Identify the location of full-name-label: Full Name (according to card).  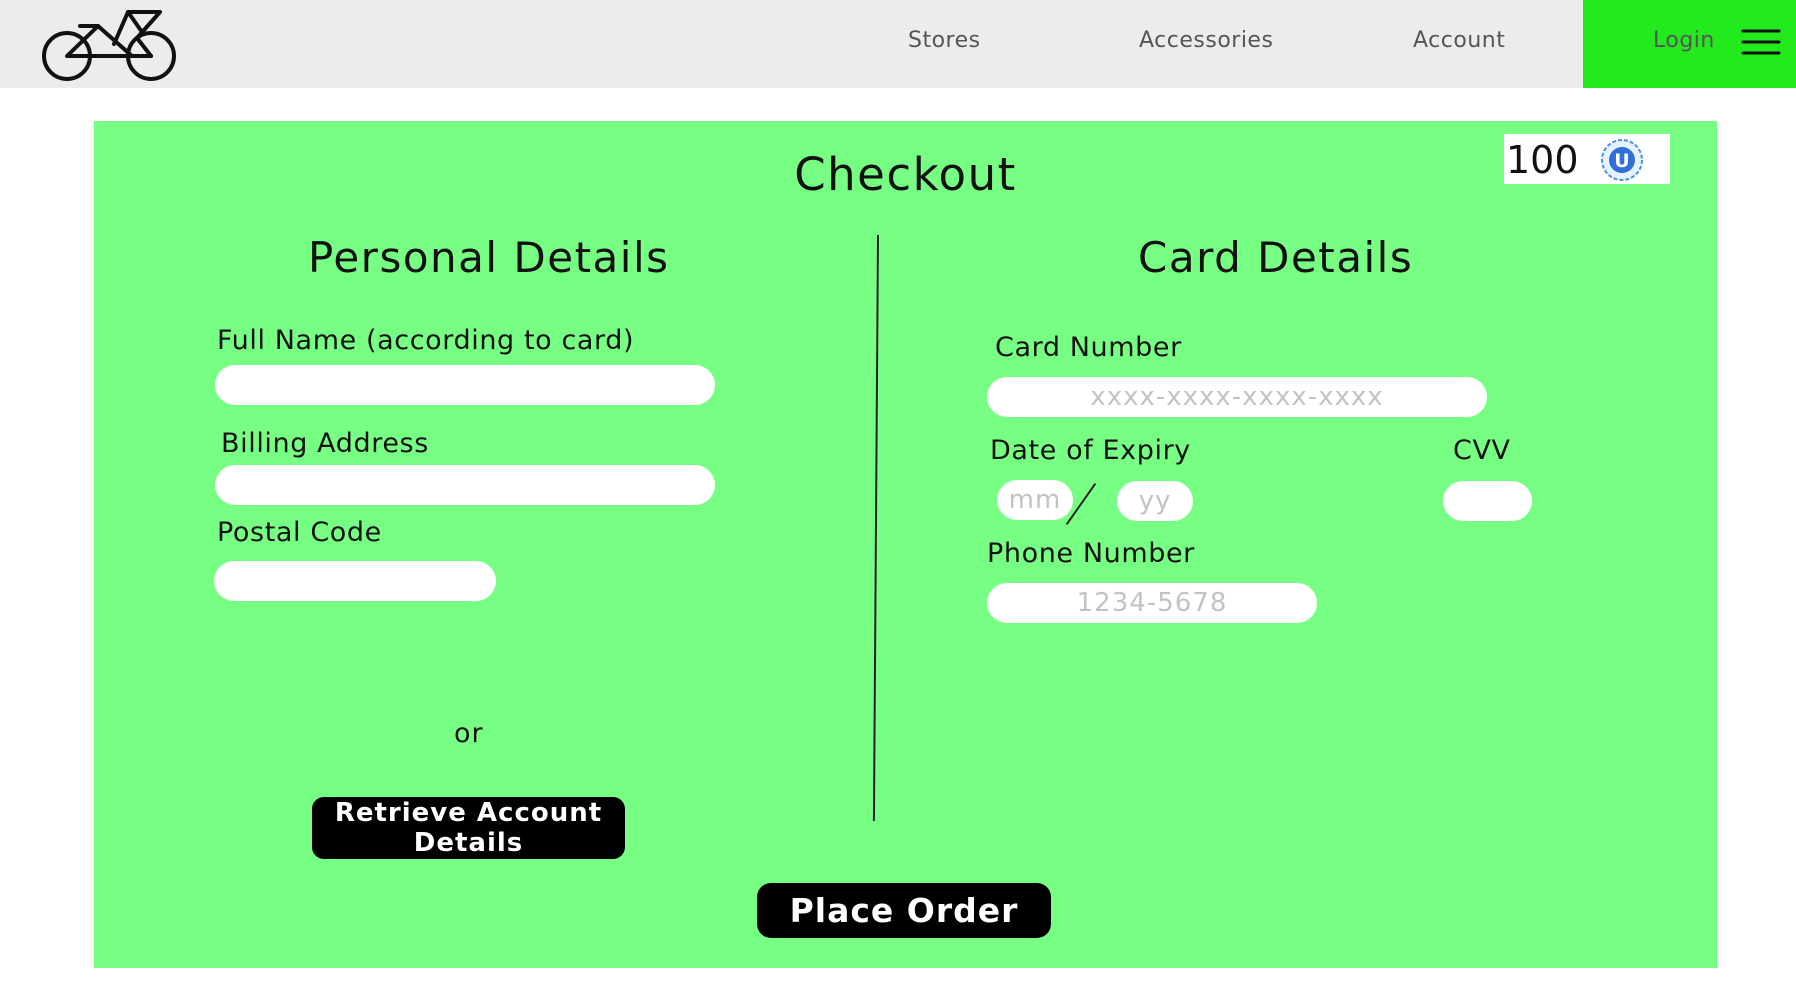
(426, 340).